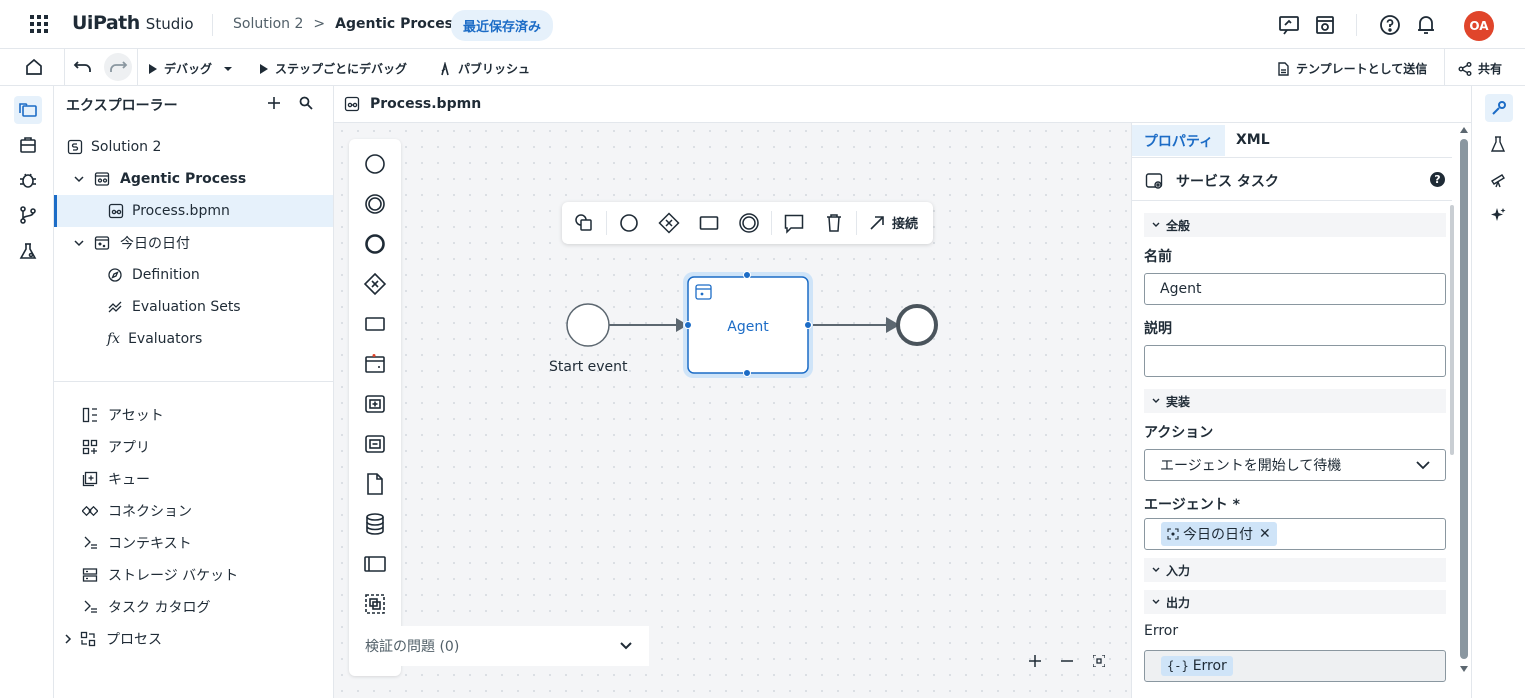 The height and width of the screenshot is (698, 1525). What do you see at coordinates (499, 646) in the screenshot?
I see `validation-panel: 検証の問題 (0)` at bounding box center [499, 646].